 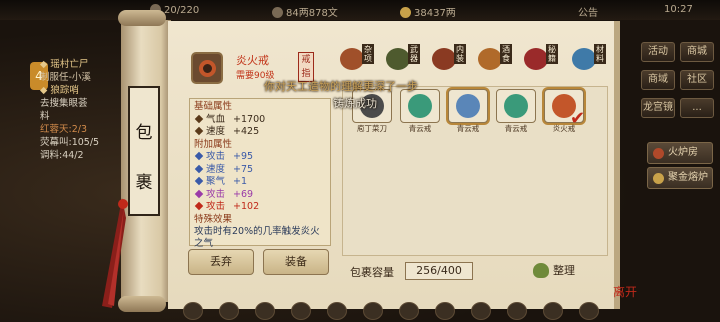 I want to click on sort-button: 整理, so click(x=556, y=271).